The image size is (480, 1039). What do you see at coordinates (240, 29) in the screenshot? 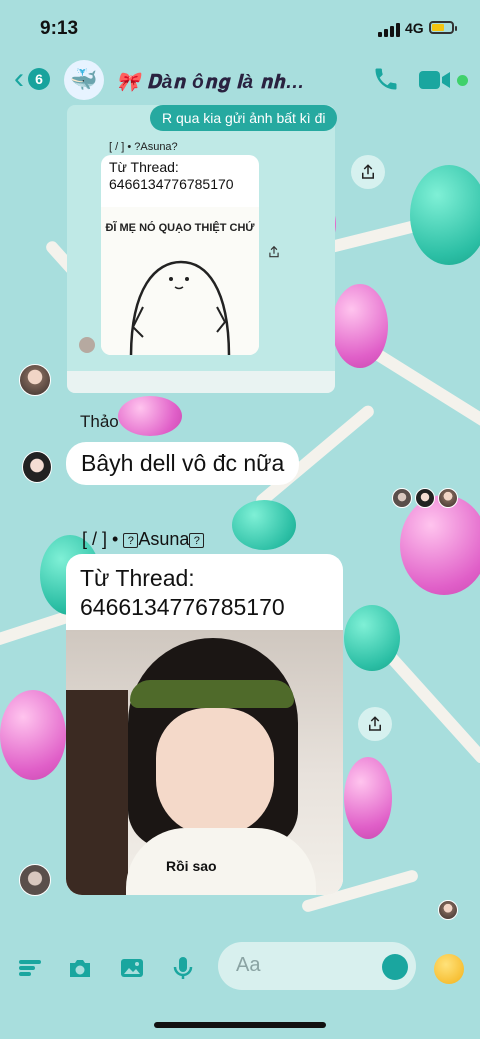
I see `status-bar: 9:13 4G` at bounding box center [240, 29].